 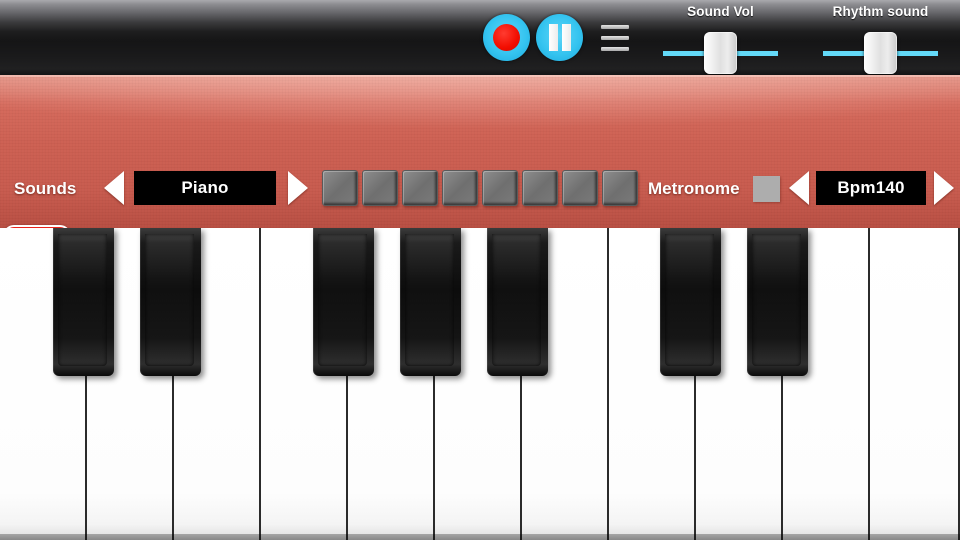 I want to click on hamburger-line-3-icon, so click(x=615, y=49).